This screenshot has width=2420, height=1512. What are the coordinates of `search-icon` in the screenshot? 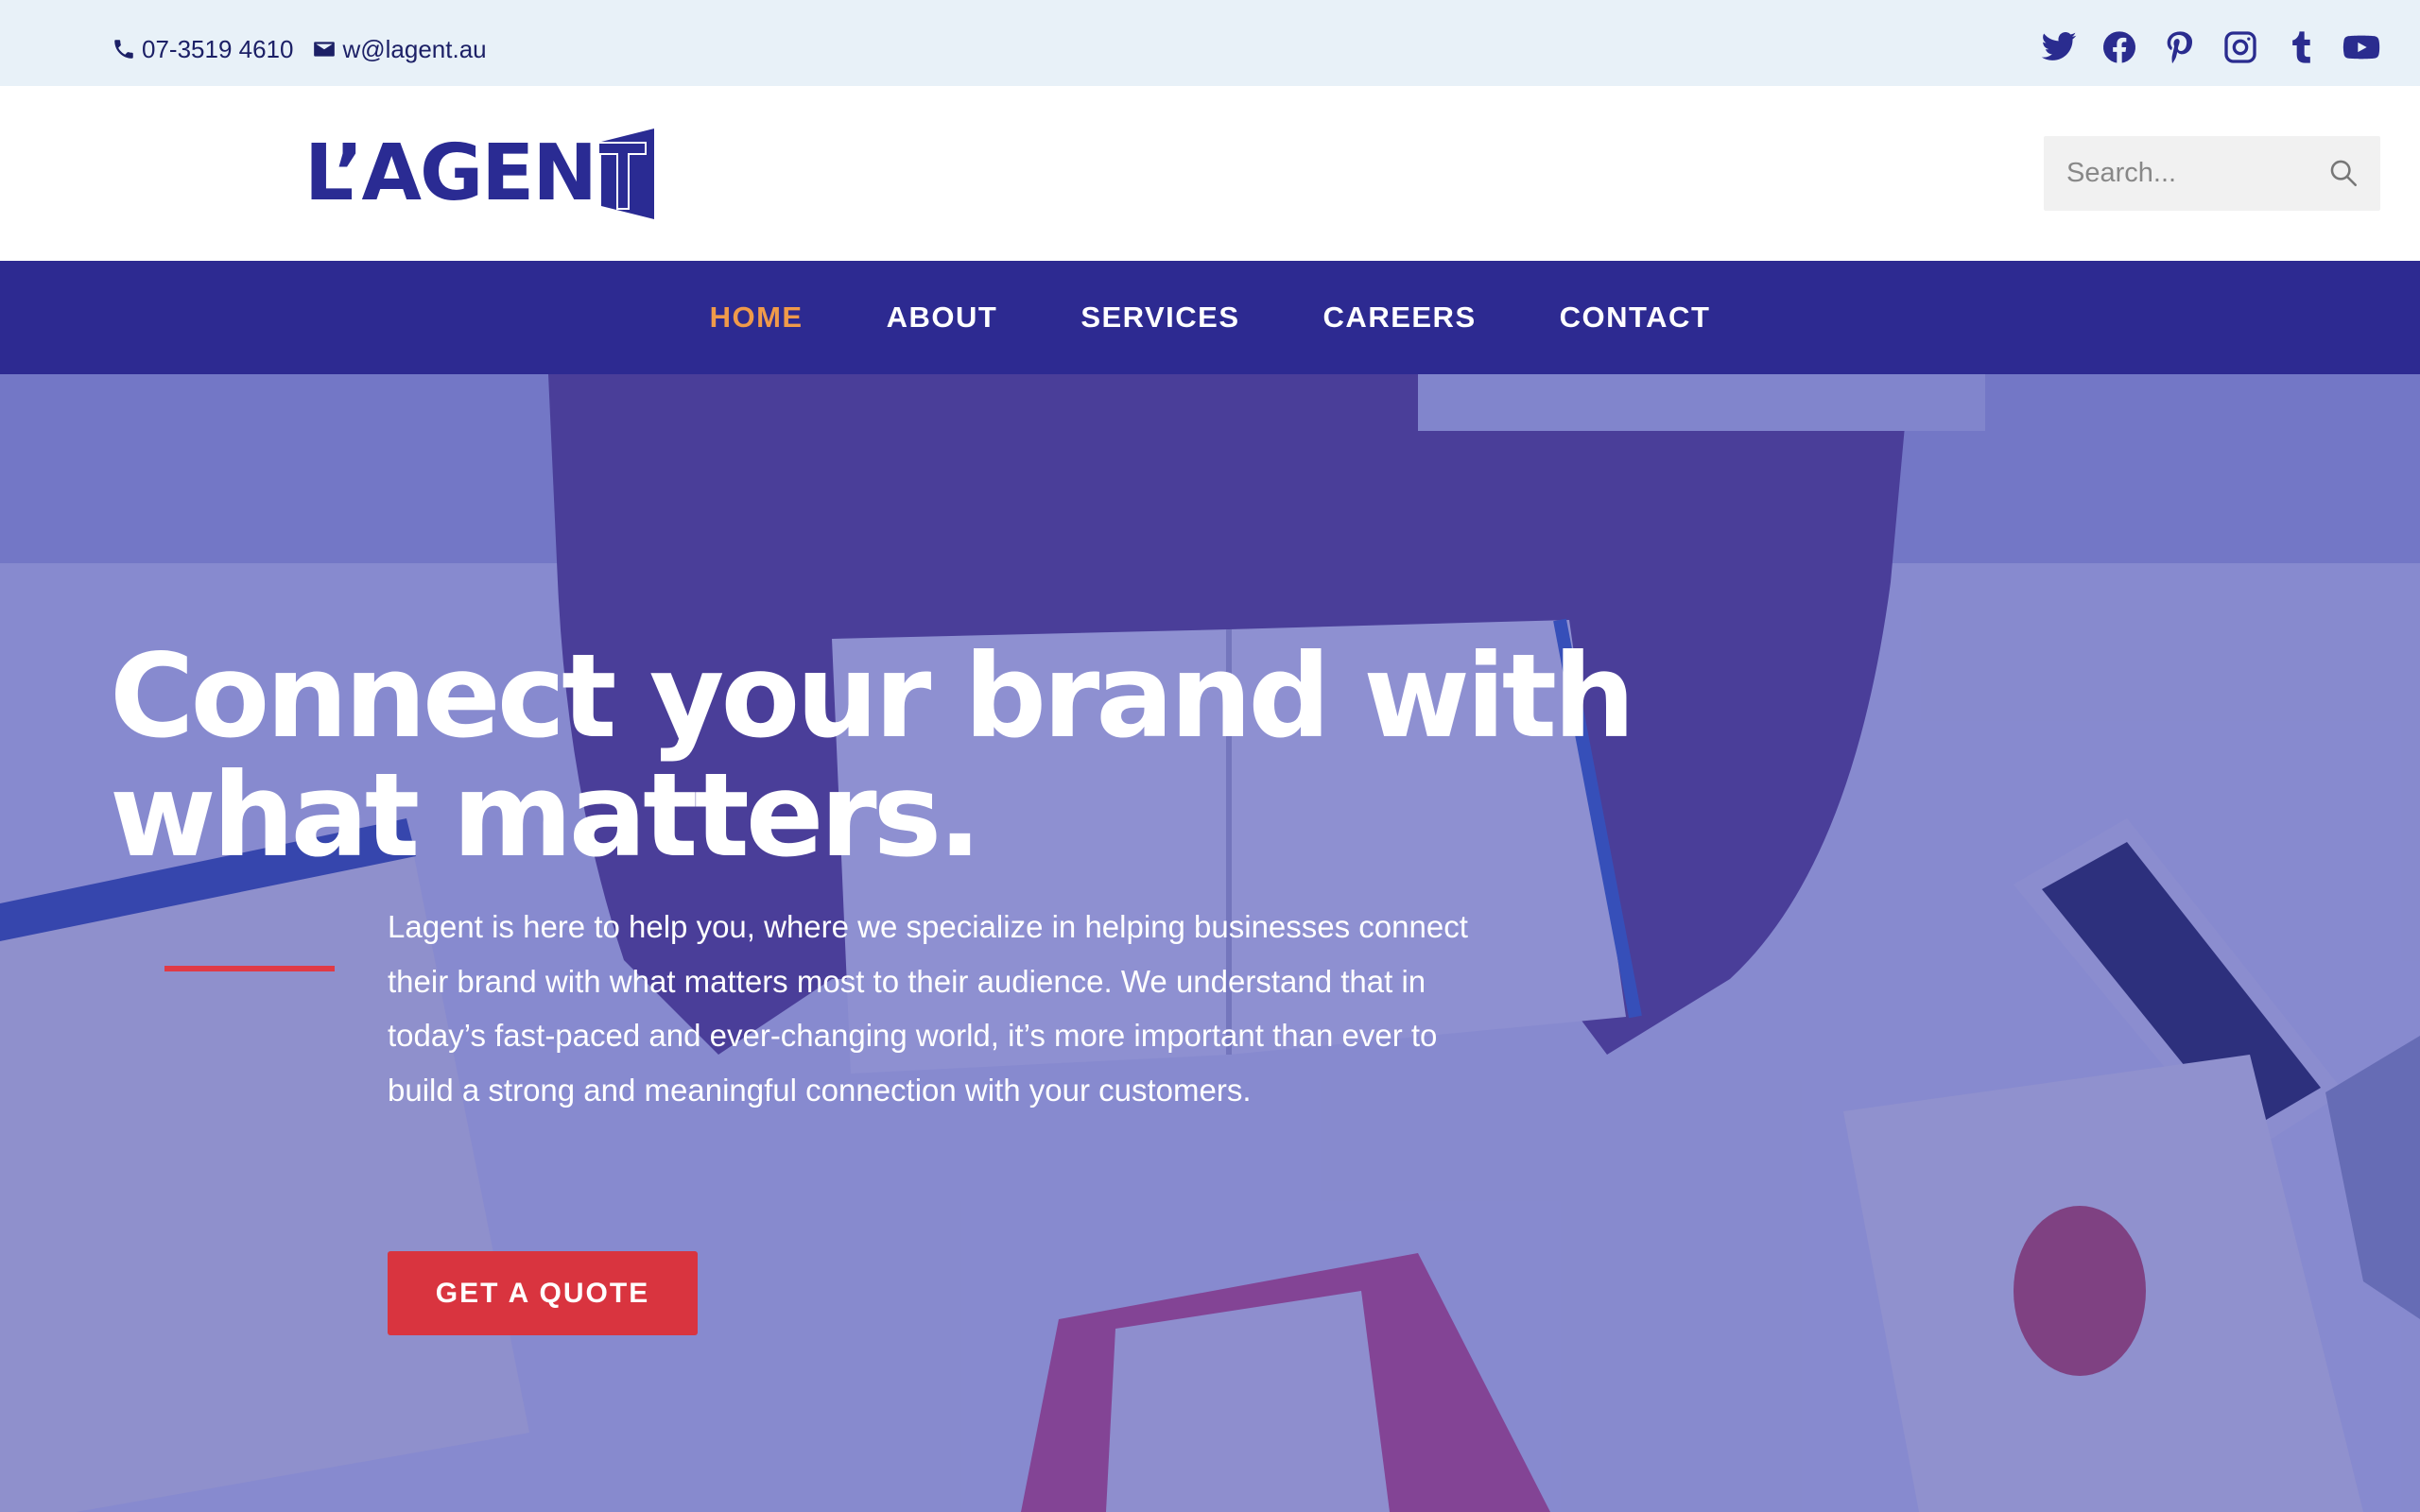 It's located at (2343, 173).